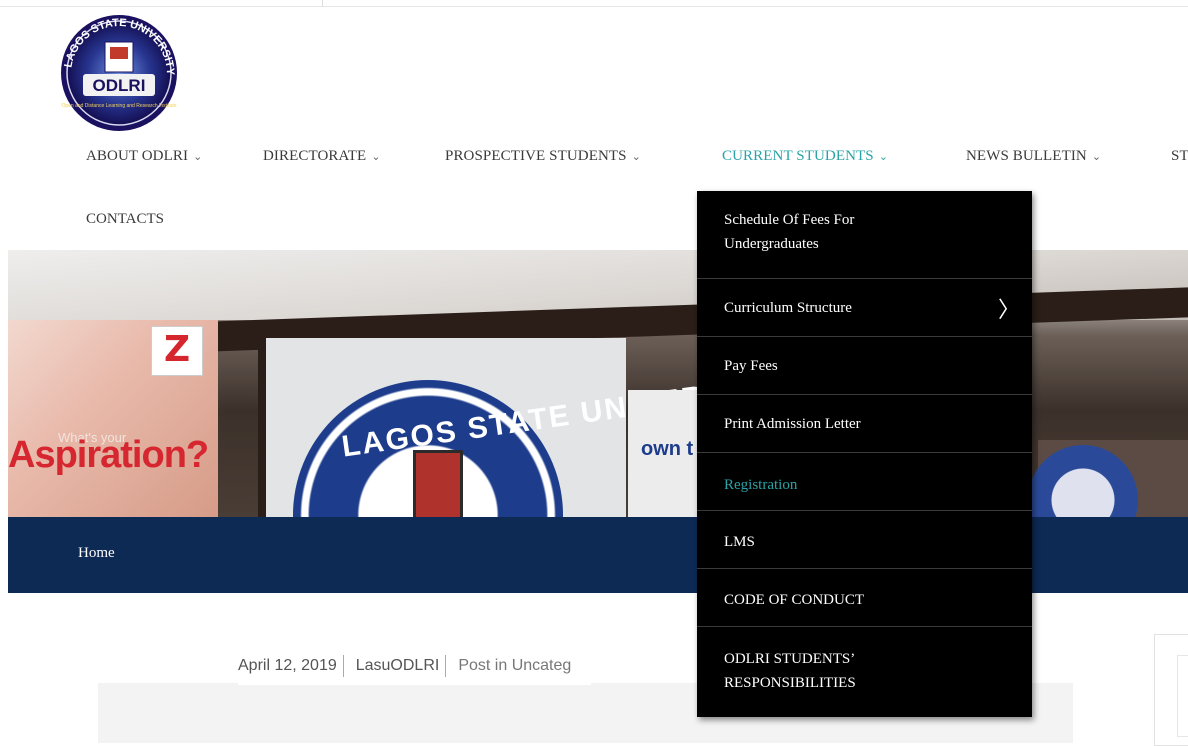 This screenshot has width=1188, height=746. I want to click on logo-badge-text: ODLRI, so click(119, 85).